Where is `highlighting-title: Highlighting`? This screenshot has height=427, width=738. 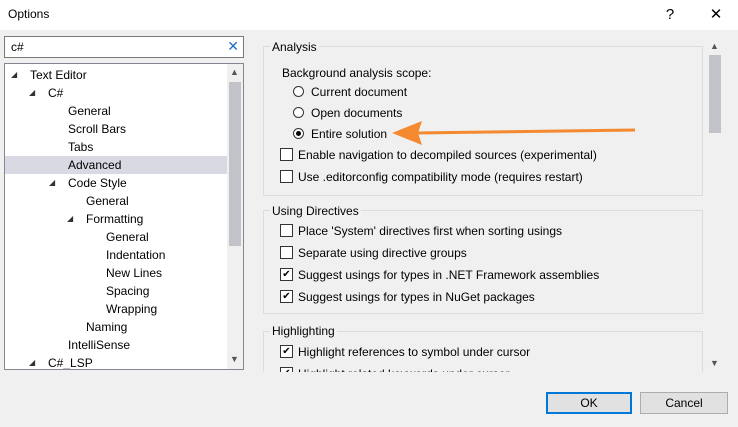 highlighting-title: Highlighting is located at coordinates (303, 331).